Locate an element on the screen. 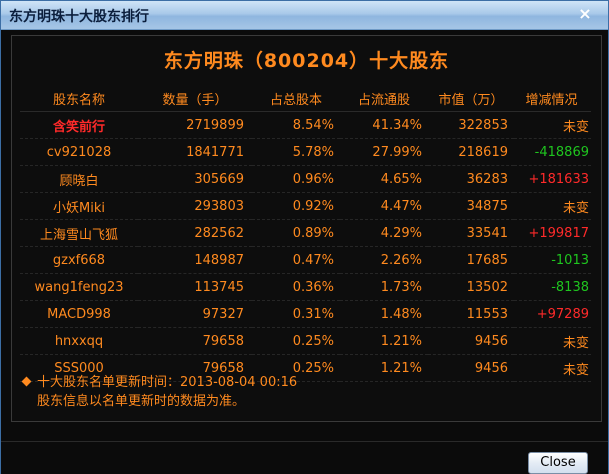  cell-quantity: 282562 is located at coordinates (195, 233).